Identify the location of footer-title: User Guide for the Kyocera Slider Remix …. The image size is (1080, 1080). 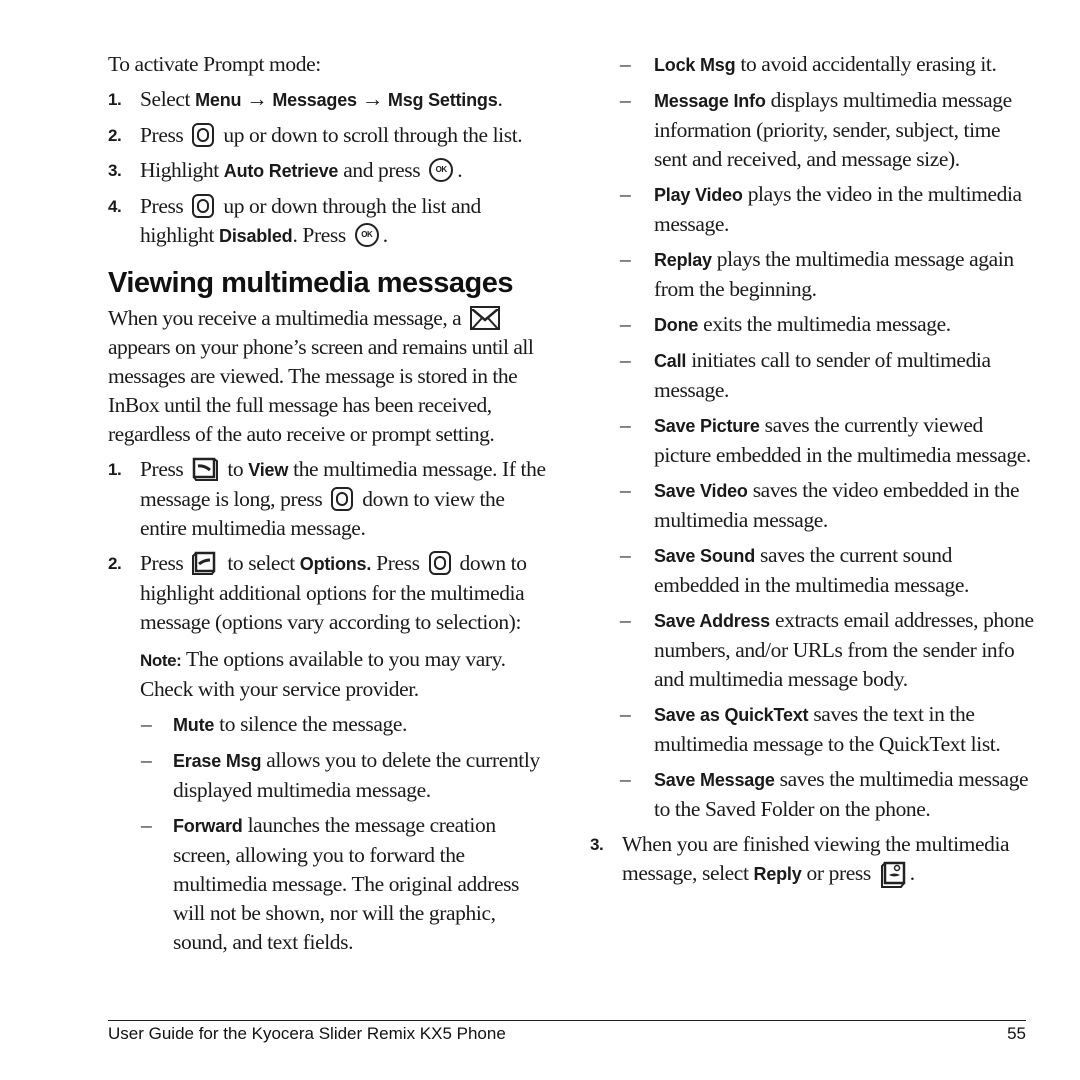
(307, 1033).